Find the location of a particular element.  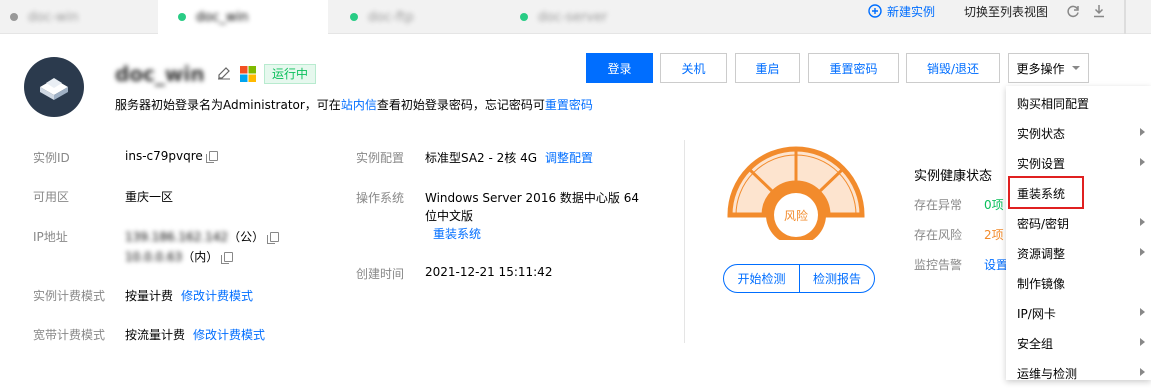

instance-avatar is located at coordinates (54, 87).